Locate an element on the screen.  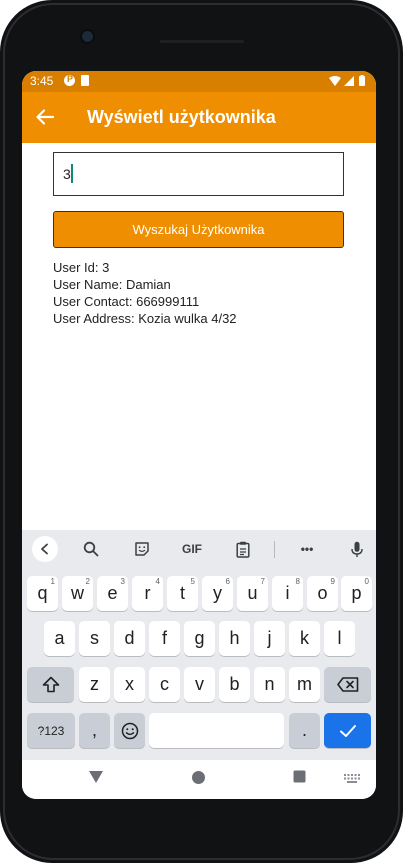
keyboard-collapse-button is located at coordinates (45, 549).